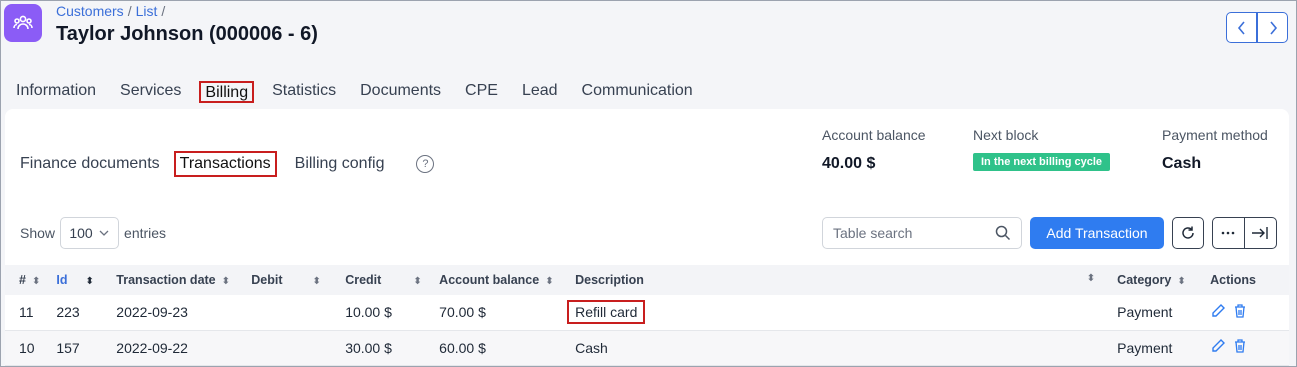 The image size is (1297, 367). I want to click on table-search-input, so click(908, 233).